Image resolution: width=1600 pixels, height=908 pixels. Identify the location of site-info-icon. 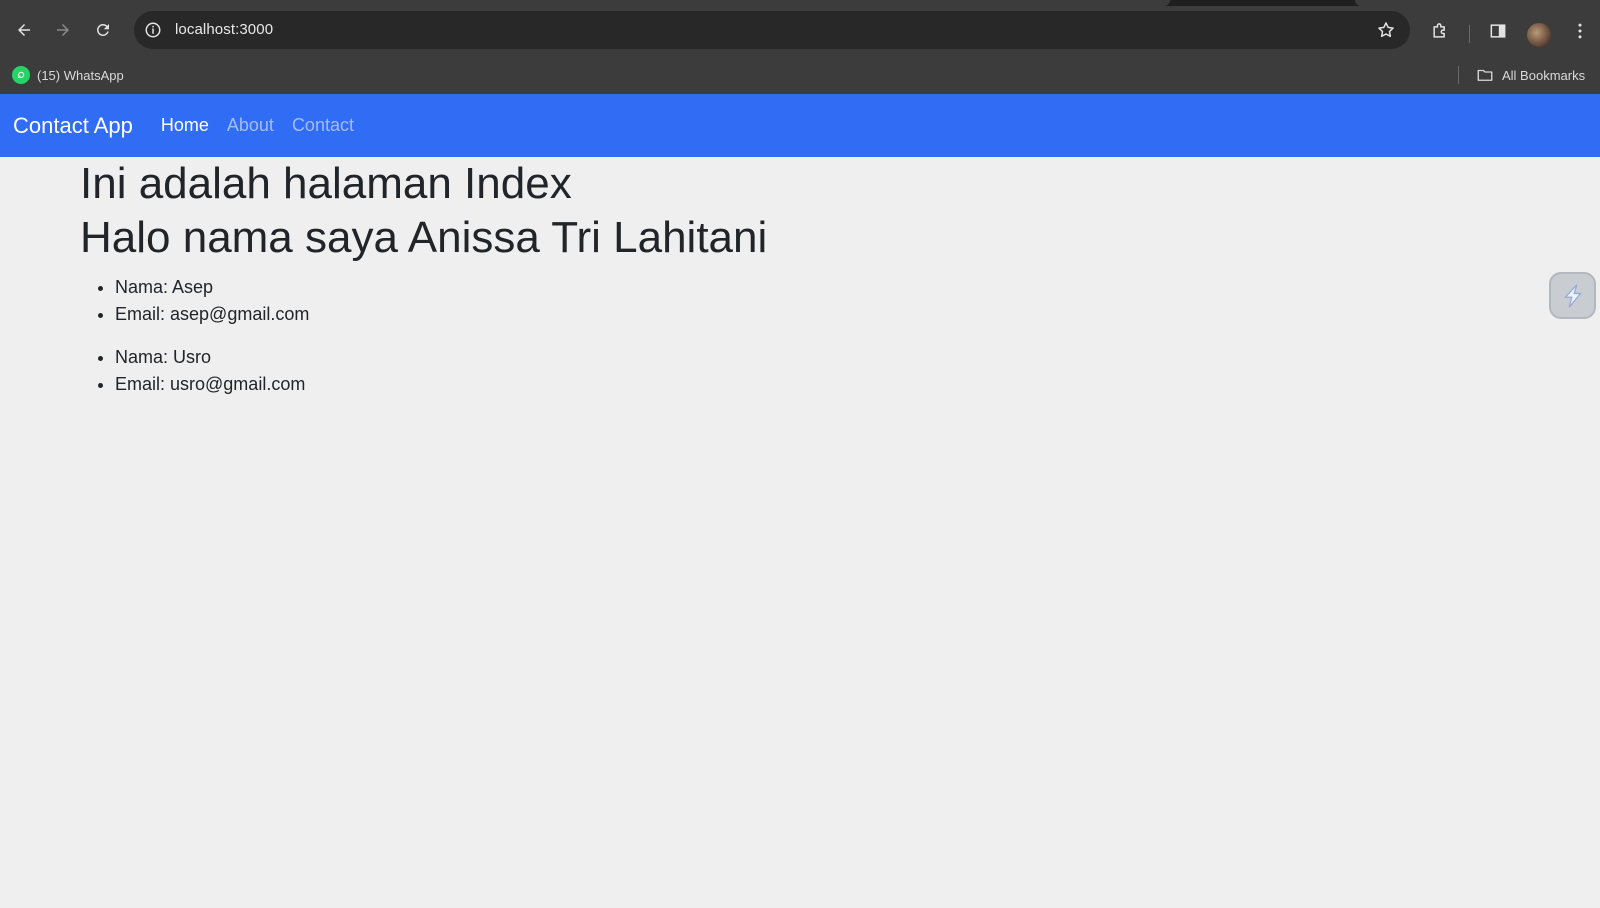
(153, 30).